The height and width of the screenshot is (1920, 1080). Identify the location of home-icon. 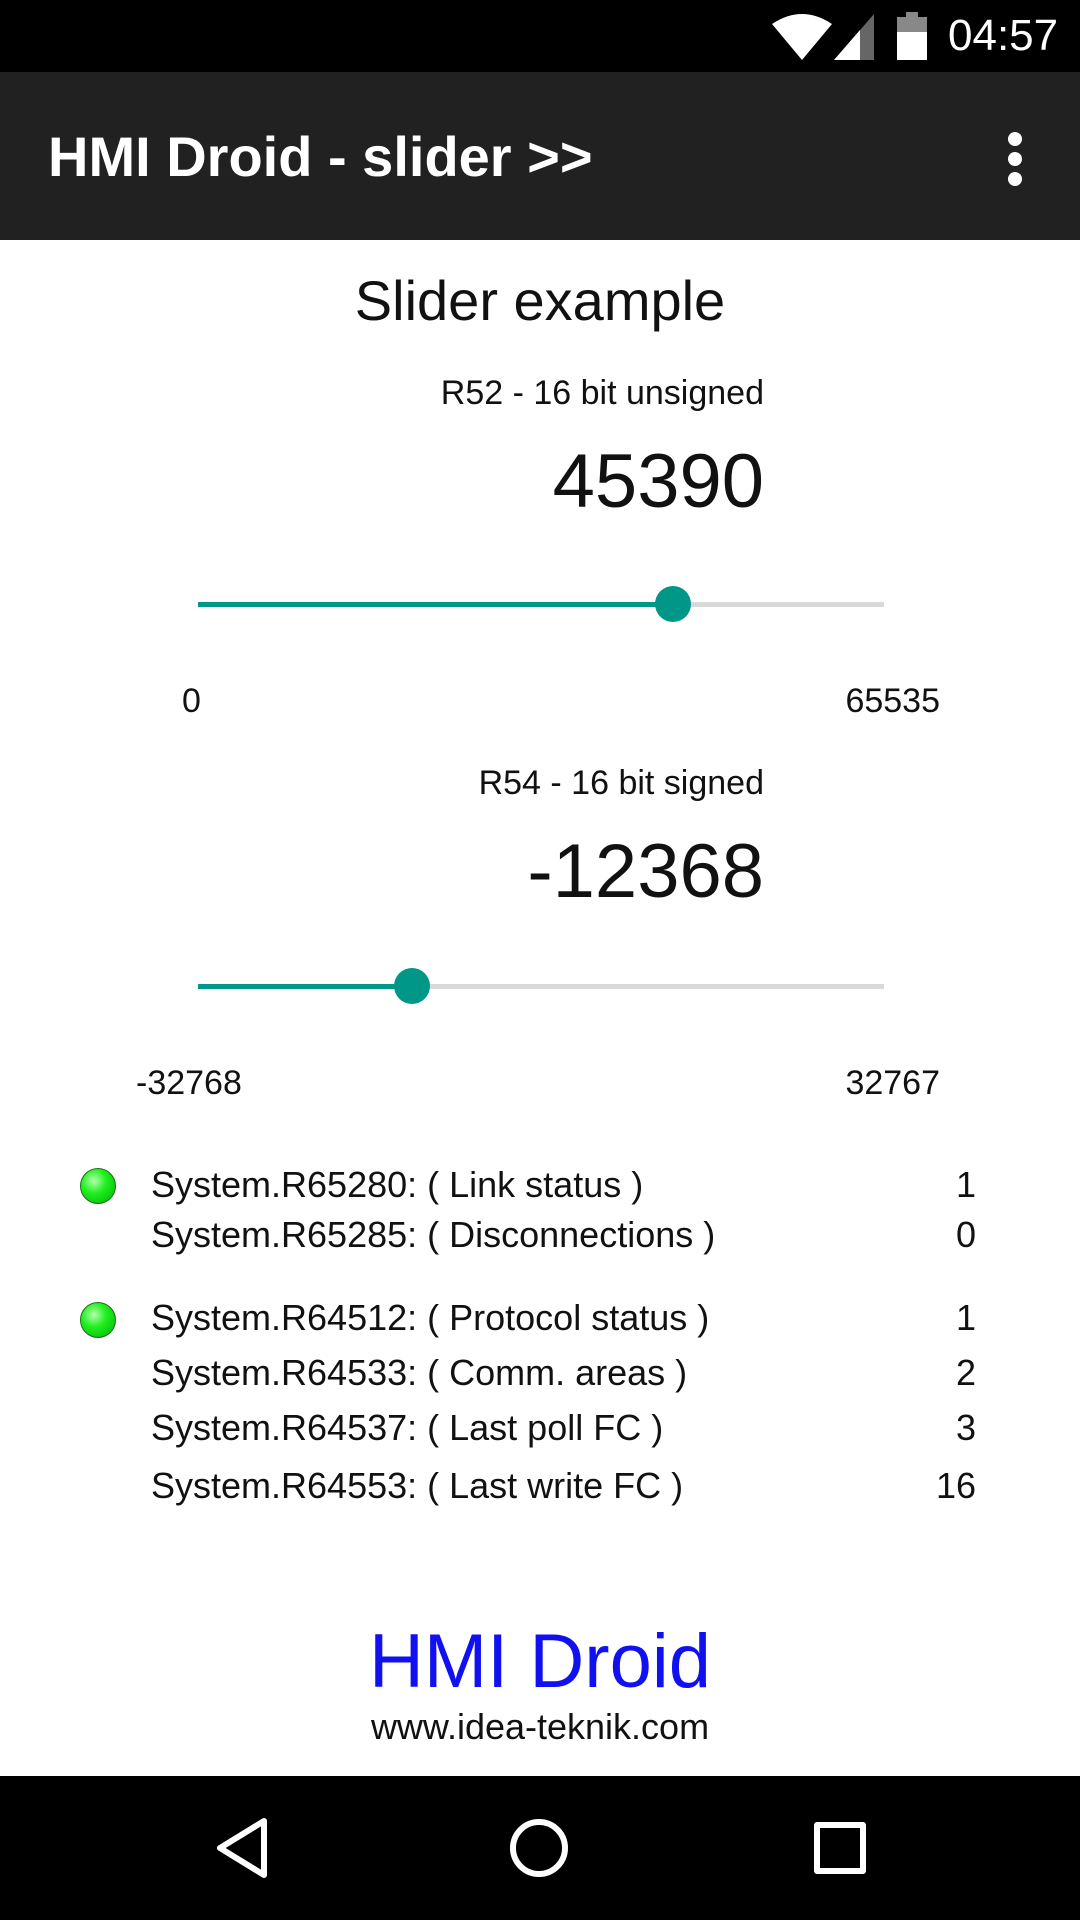
(539, 1848).